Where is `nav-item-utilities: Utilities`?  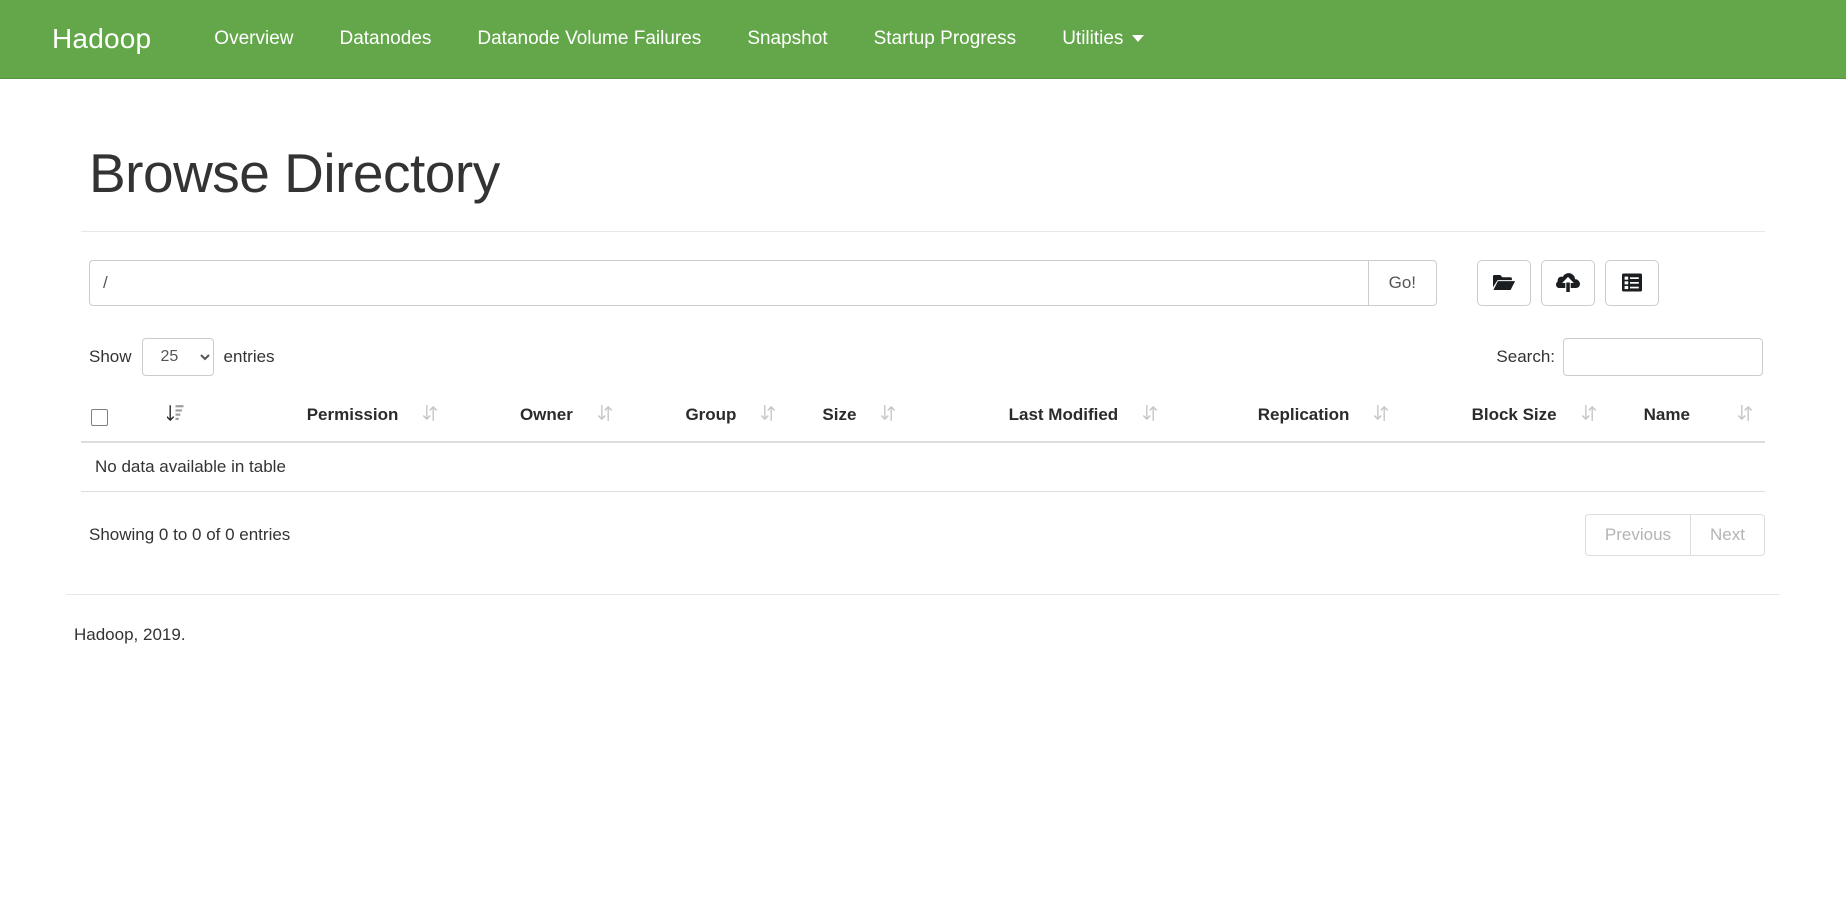 nav-item-utilities: Utilities is located at coordinates (1103, 39).